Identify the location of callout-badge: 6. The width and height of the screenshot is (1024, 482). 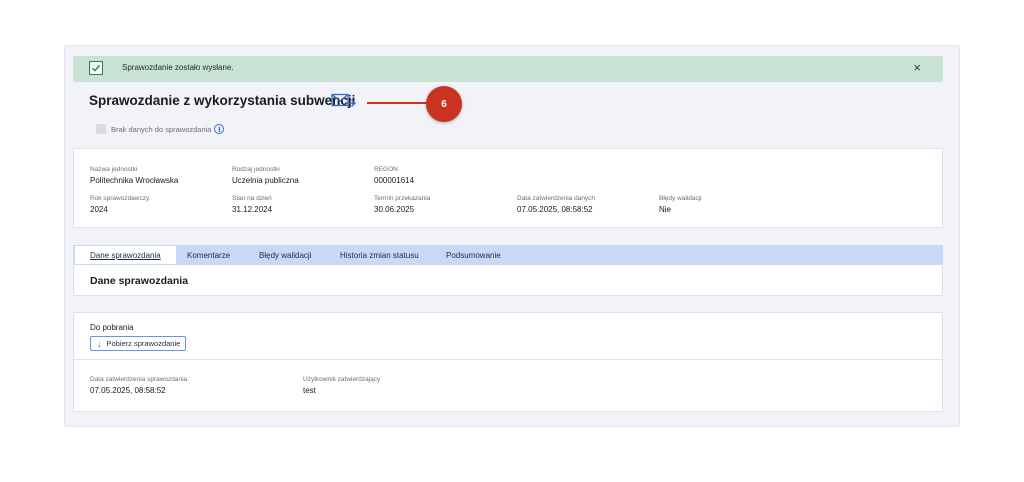
(444, 104).